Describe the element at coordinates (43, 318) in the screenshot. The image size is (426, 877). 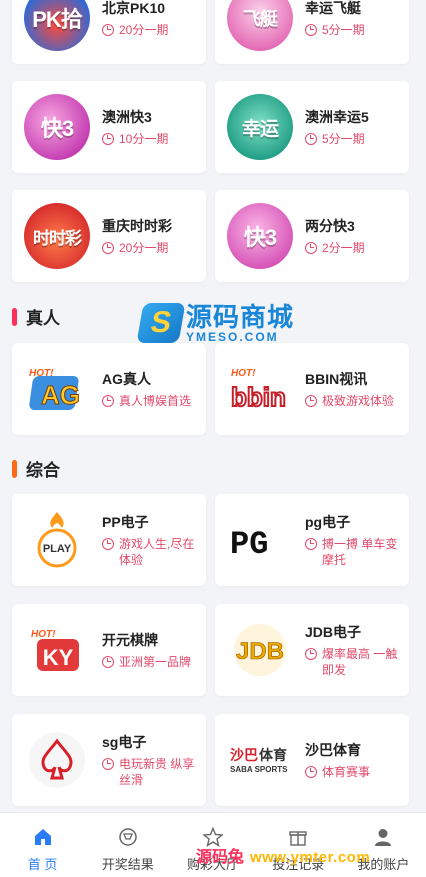
I see `section-title: 真人` at that location.